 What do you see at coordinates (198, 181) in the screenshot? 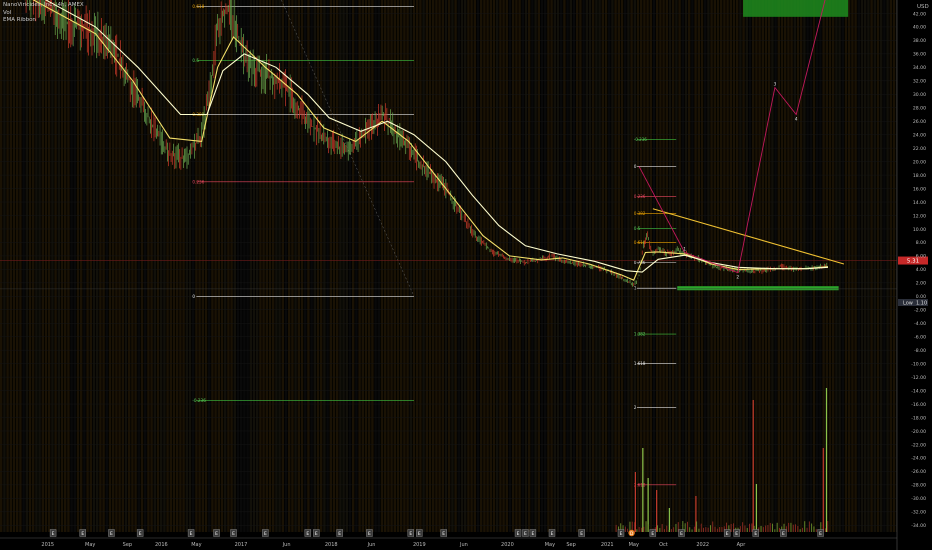
I see `fib-level-label: 0.236` at bounding box center [198, 181].